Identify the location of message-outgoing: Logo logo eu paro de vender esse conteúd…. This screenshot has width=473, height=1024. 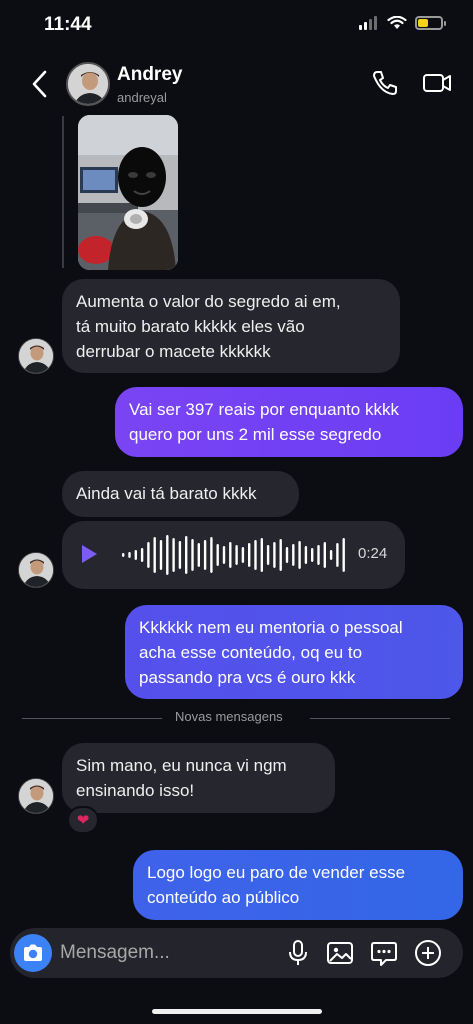
(298, 885).